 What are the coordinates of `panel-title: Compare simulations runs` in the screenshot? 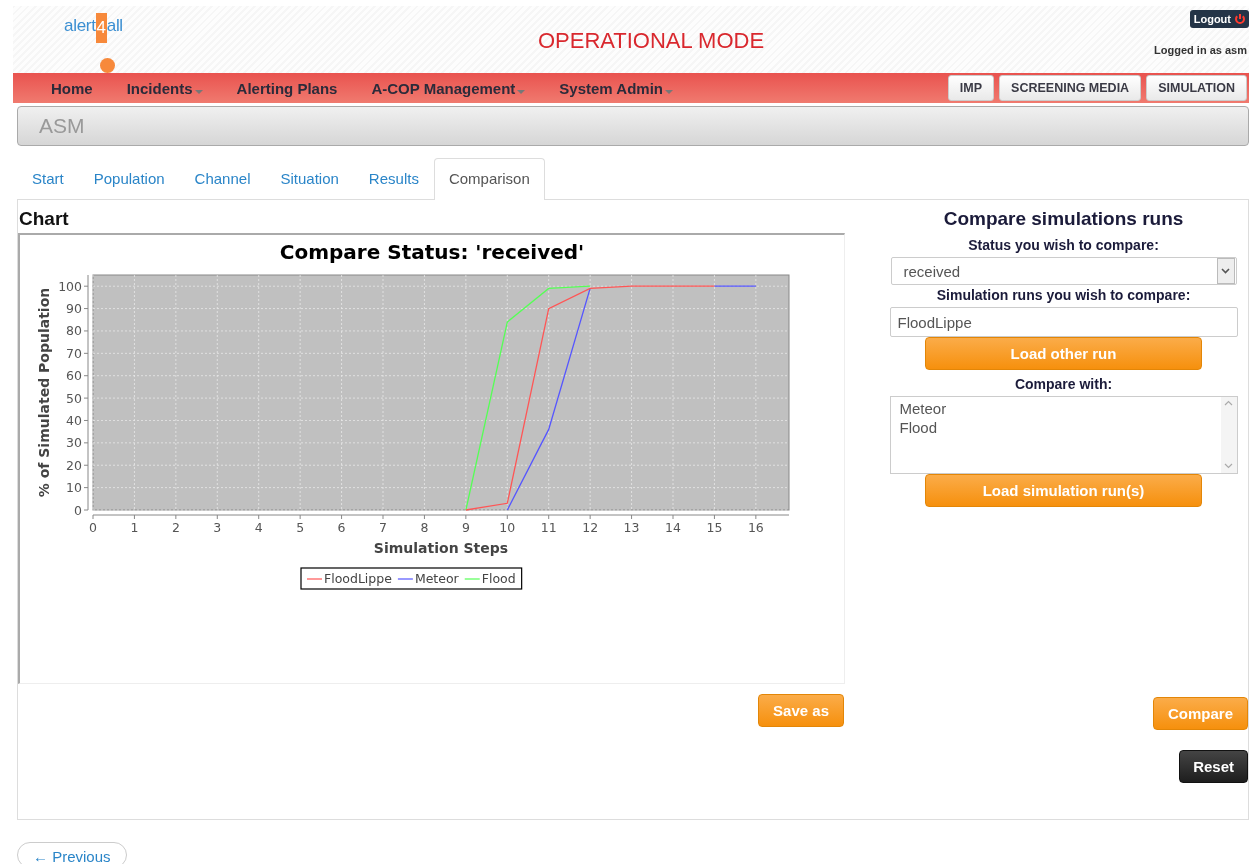 It's located at (1063, 219).